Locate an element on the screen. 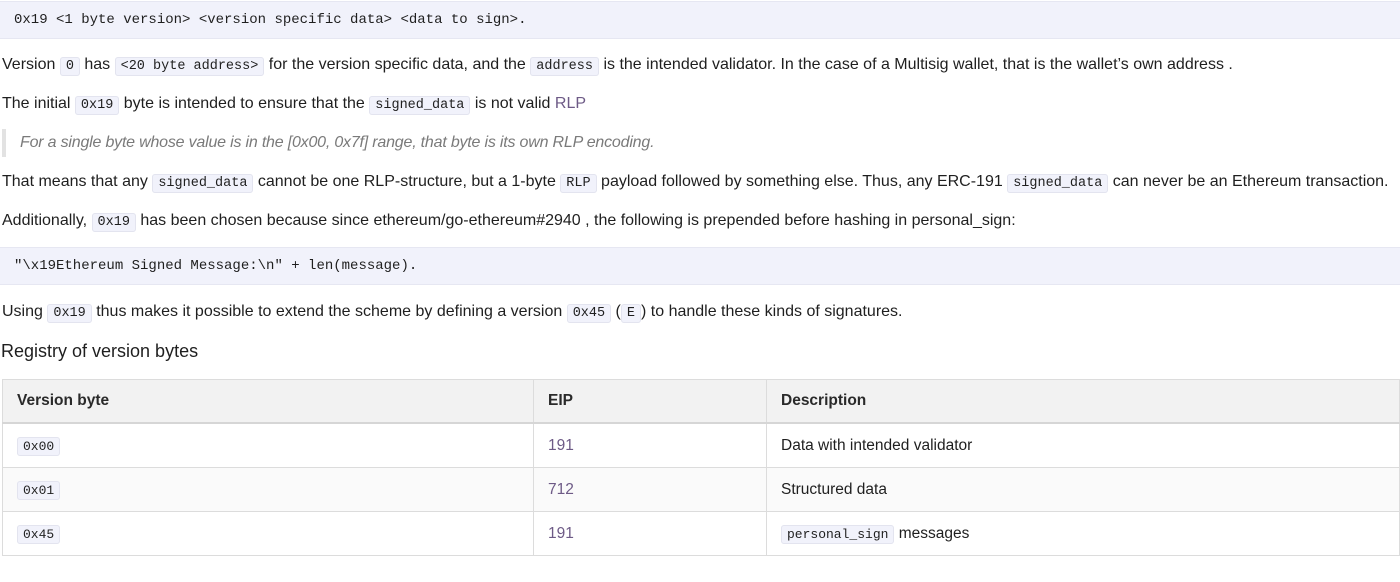  inline-code: personal_sign is located at coordinates (838, 534).